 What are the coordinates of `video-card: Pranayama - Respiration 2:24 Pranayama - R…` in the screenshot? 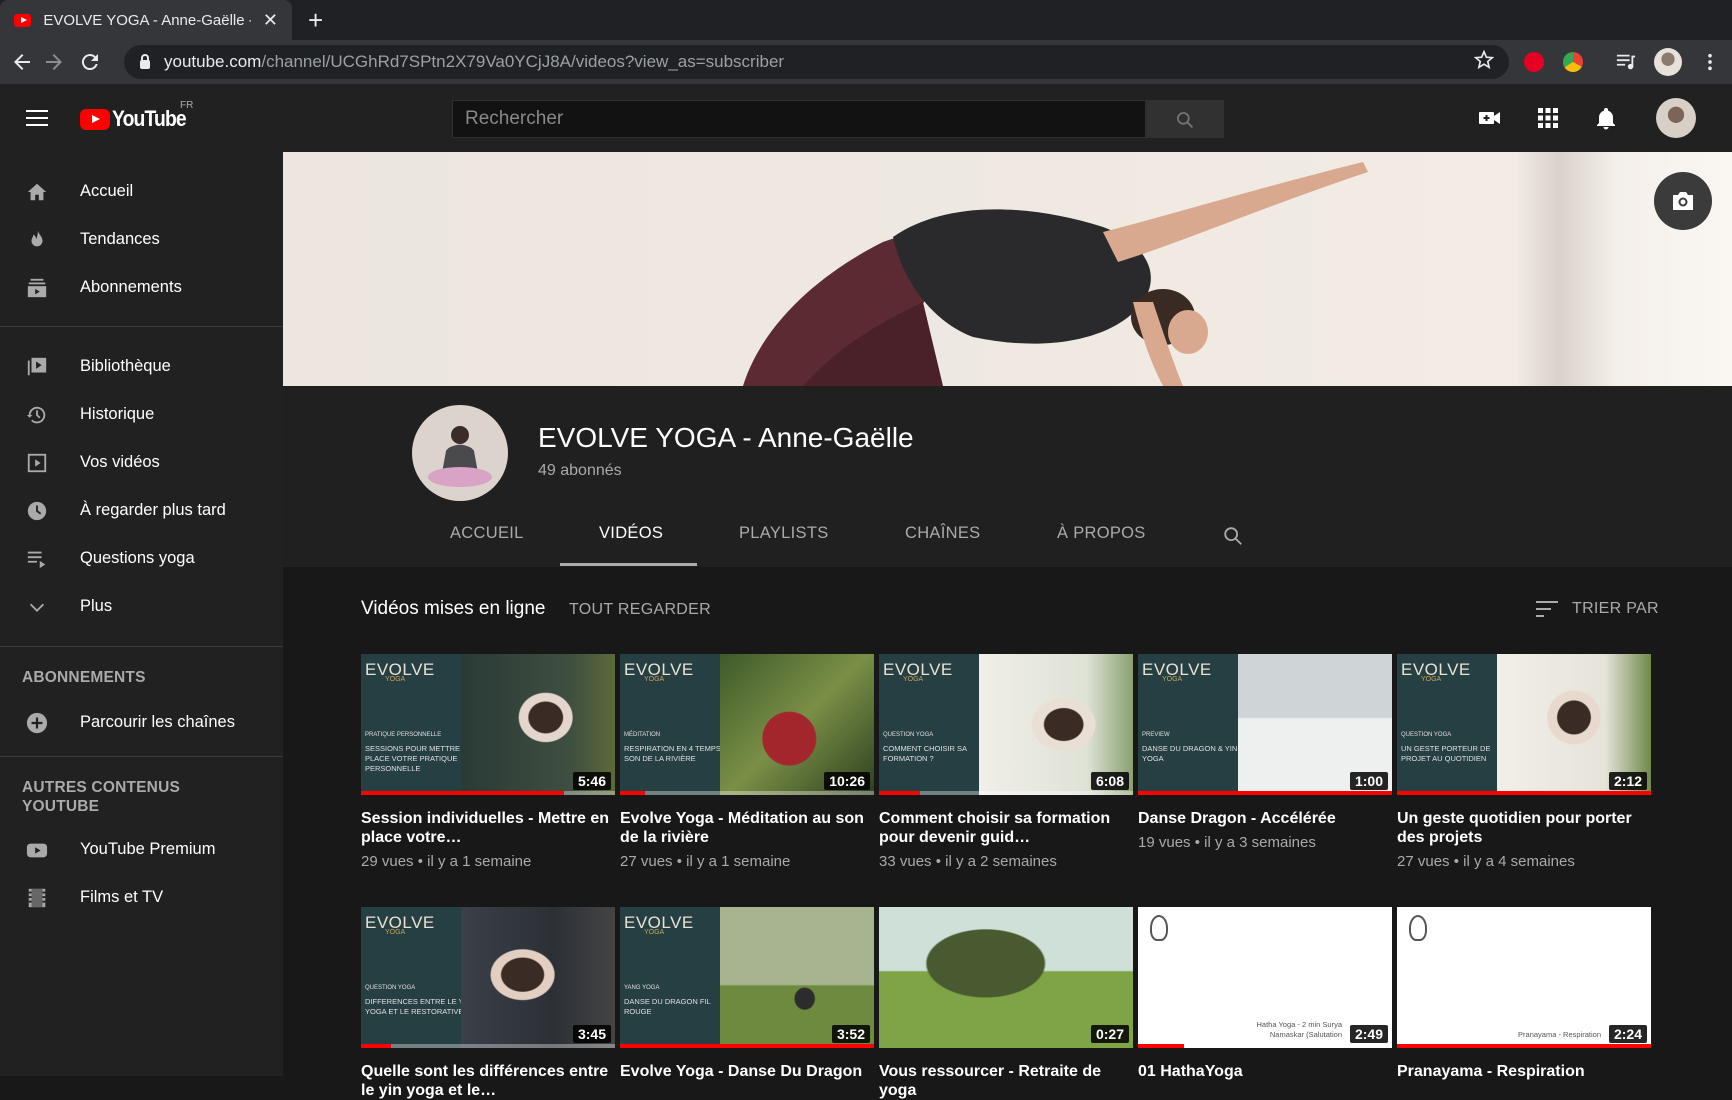 It's located at (1524, 1003).